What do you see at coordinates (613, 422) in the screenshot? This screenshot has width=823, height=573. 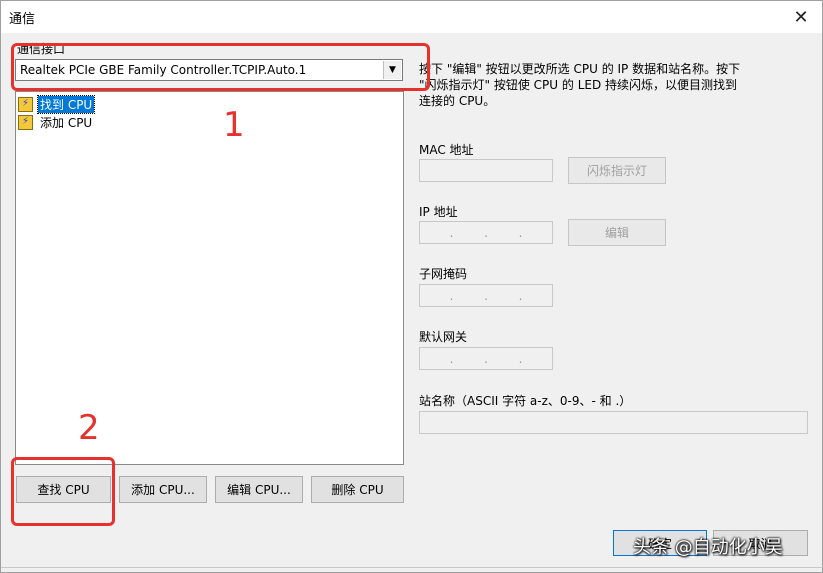 I see `station-name-field` at bounding box center [613, 422].